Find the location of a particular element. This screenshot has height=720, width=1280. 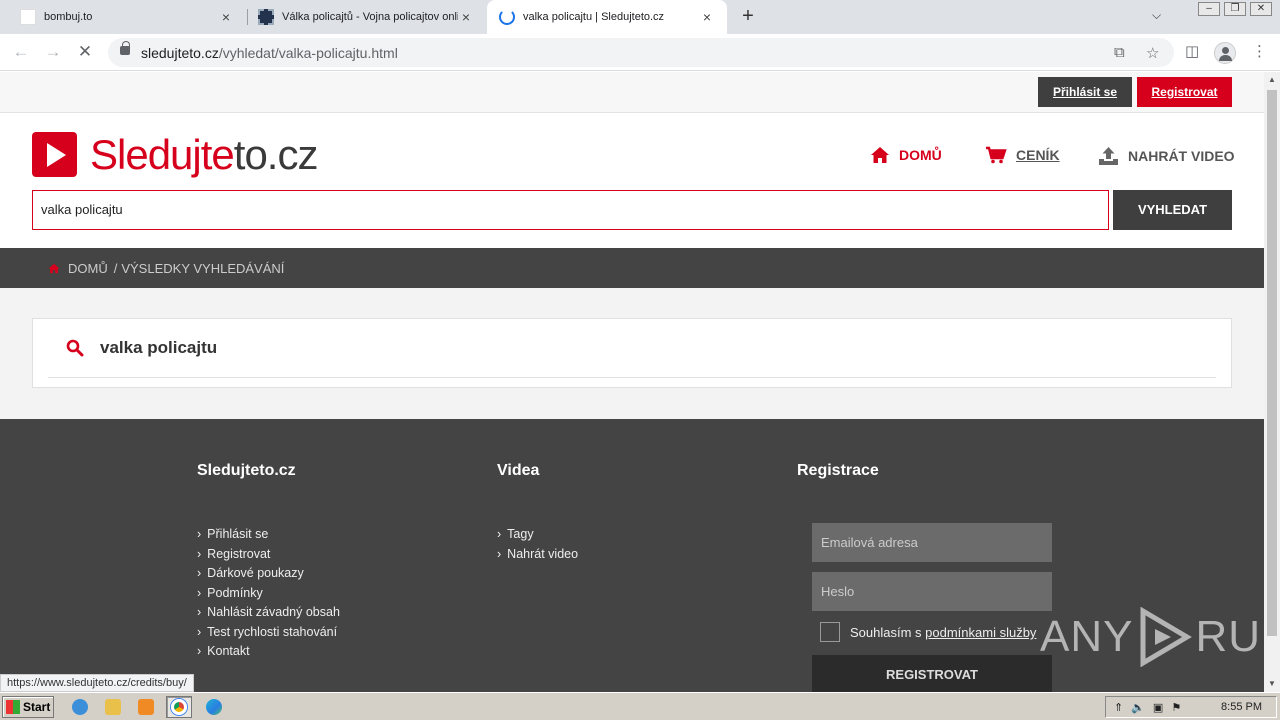

nav-home: DOMŮ is located at coordinates (906, 155).